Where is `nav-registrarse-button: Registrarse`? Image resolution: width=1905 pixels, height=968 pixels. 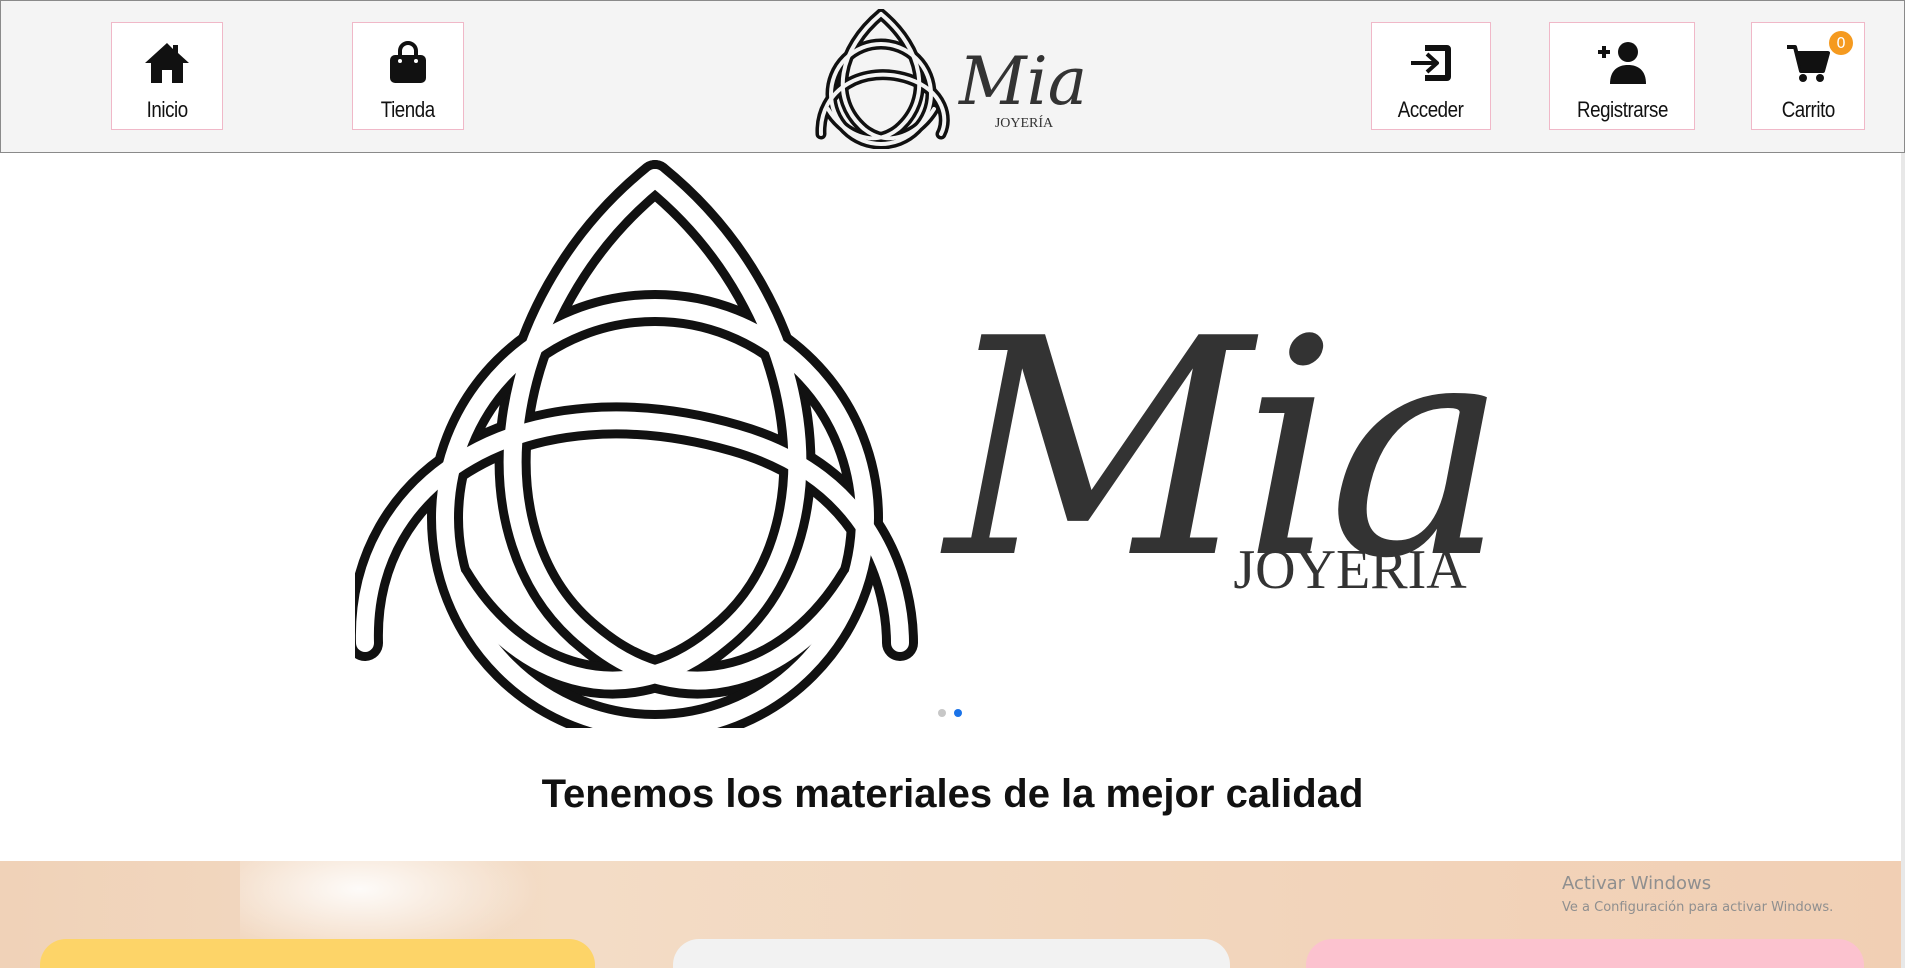
nav-registrarse-button: Registrarse is located at coordinates (1622, 76).